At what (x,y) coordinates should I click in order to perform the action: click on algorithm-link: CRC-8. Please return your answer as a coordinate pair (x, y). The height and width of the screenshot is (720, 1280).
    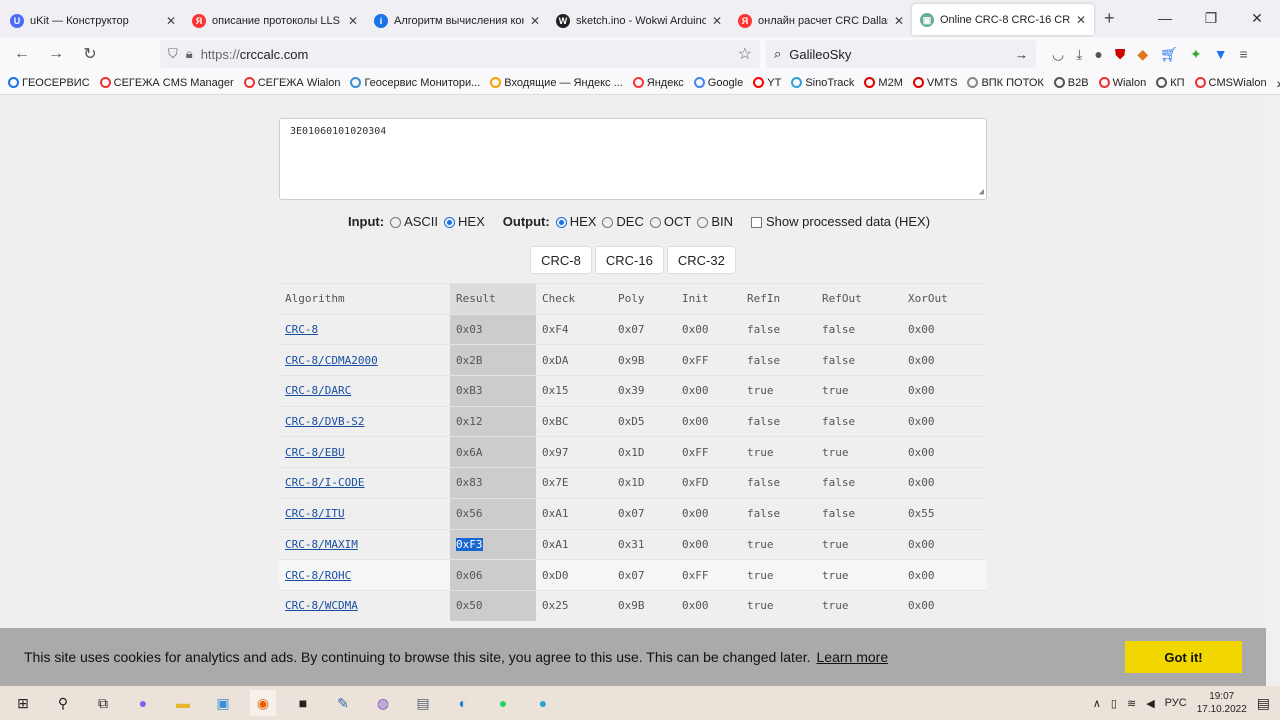
    Looking at the image, I should click on (301, 329).